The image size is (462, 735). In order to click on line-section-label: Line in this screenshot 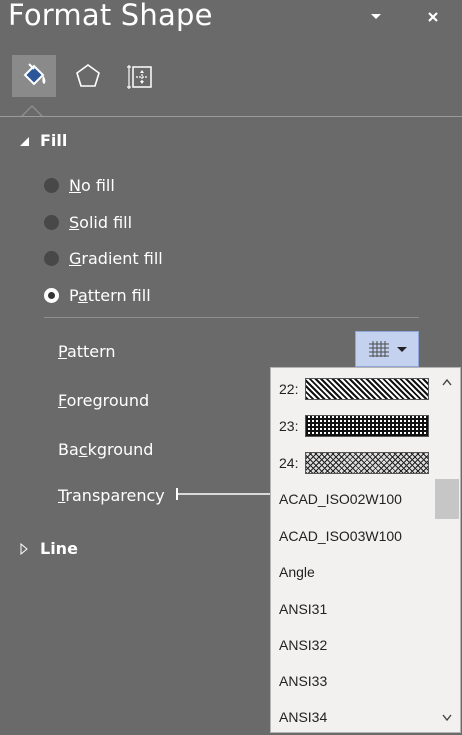, I will do `click(59, 548)`.